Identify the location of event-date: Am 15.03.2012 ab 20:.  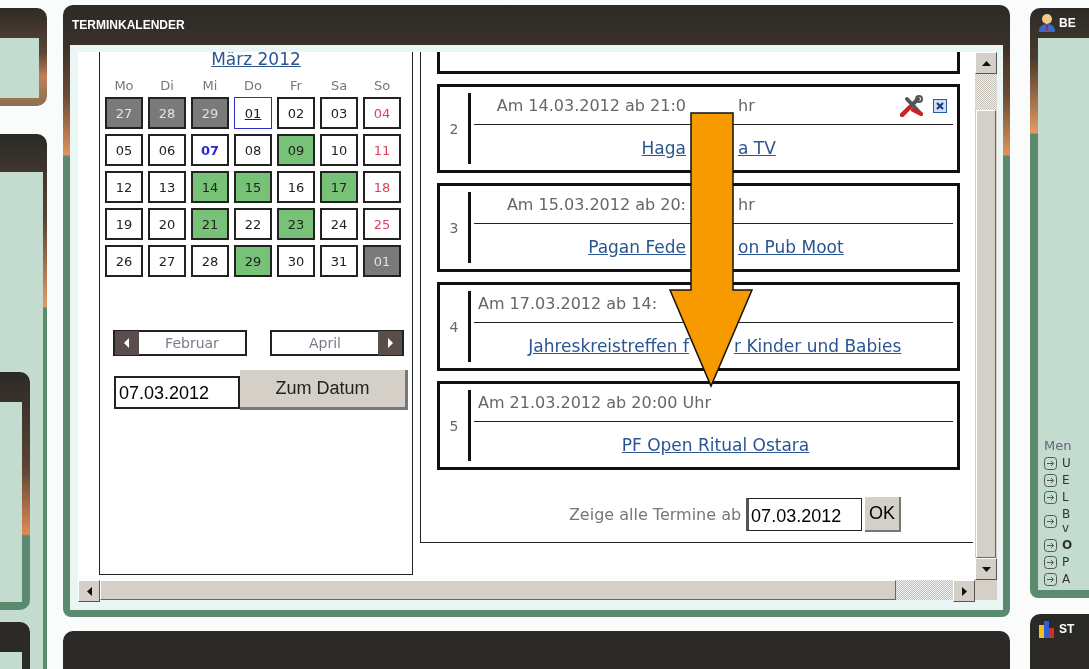
(596, 204).